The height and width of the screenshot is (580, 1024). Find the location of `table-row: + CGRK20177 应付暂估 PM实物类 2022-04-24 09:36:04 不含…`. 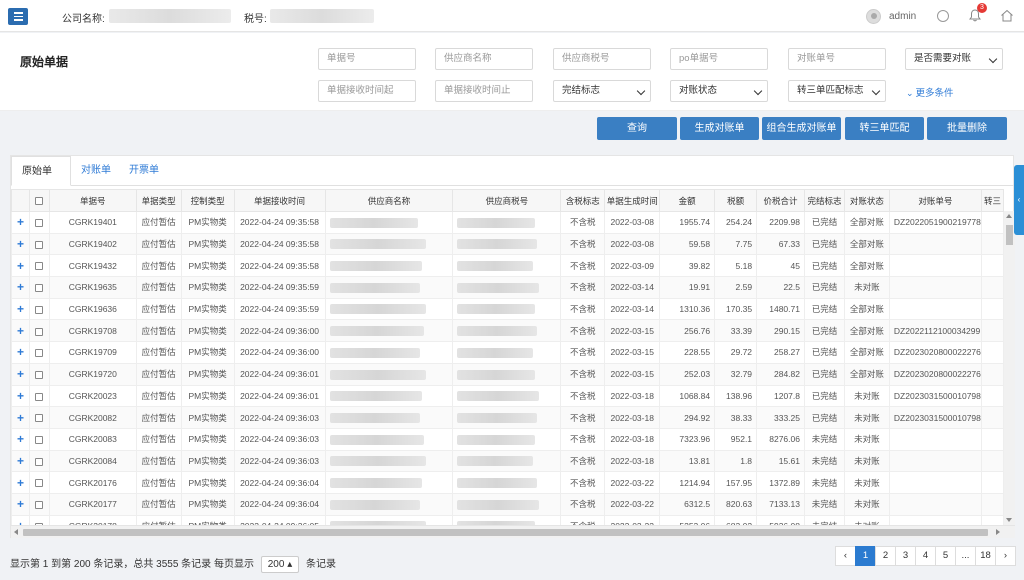

table-row: + CGRK20177 应付暂估 PM实物类 2022-04-24 09:36:04 不含… is located at coordinates (507, 504).